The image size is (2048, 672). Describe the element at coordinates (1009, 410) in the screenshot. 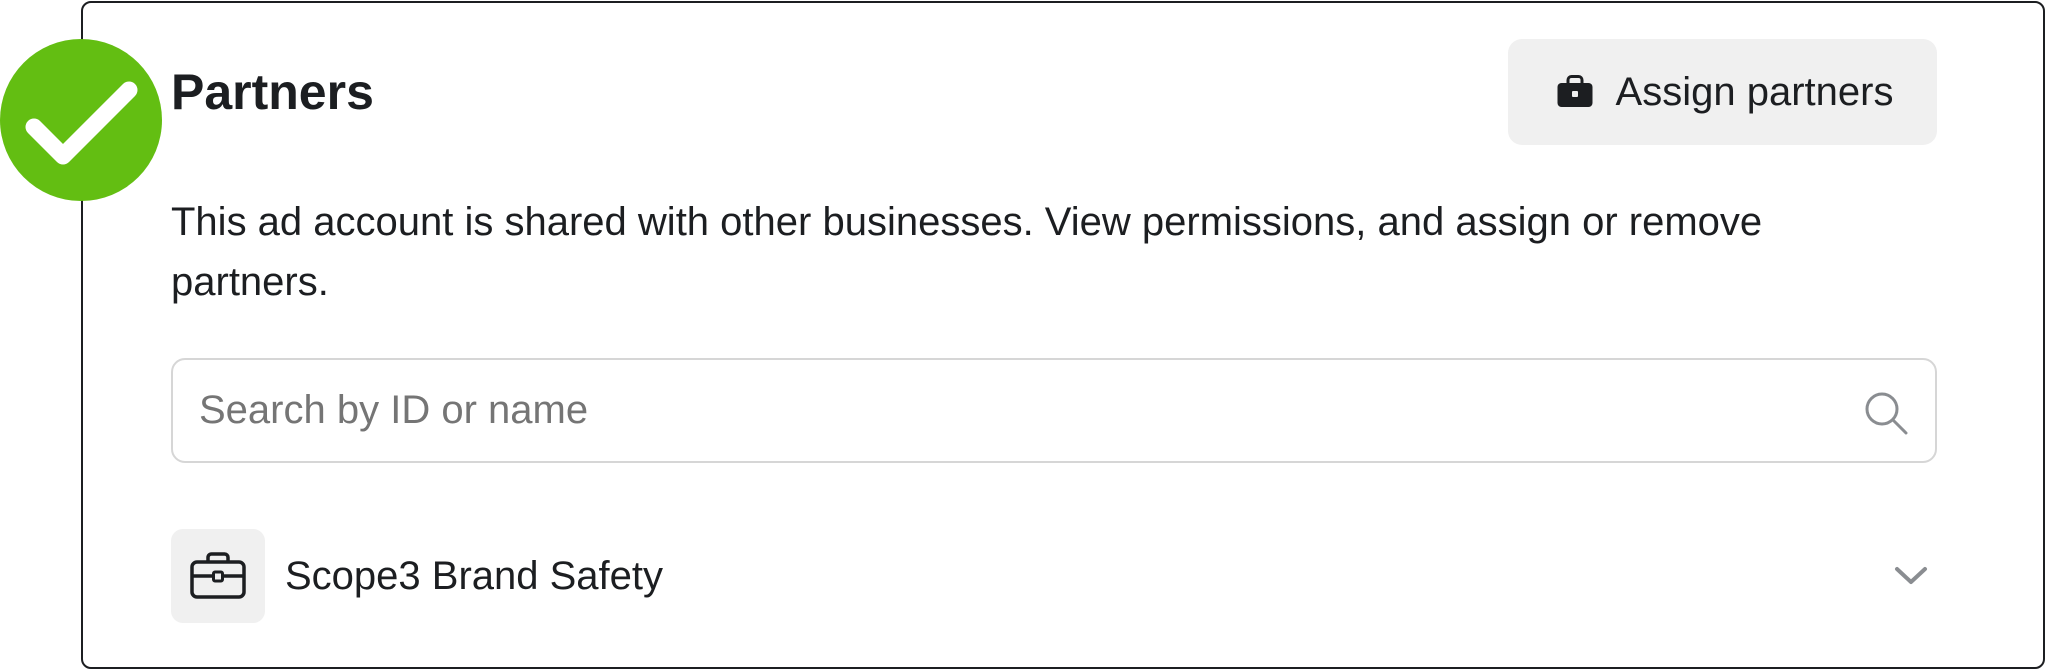

I see `search-input` at that location.